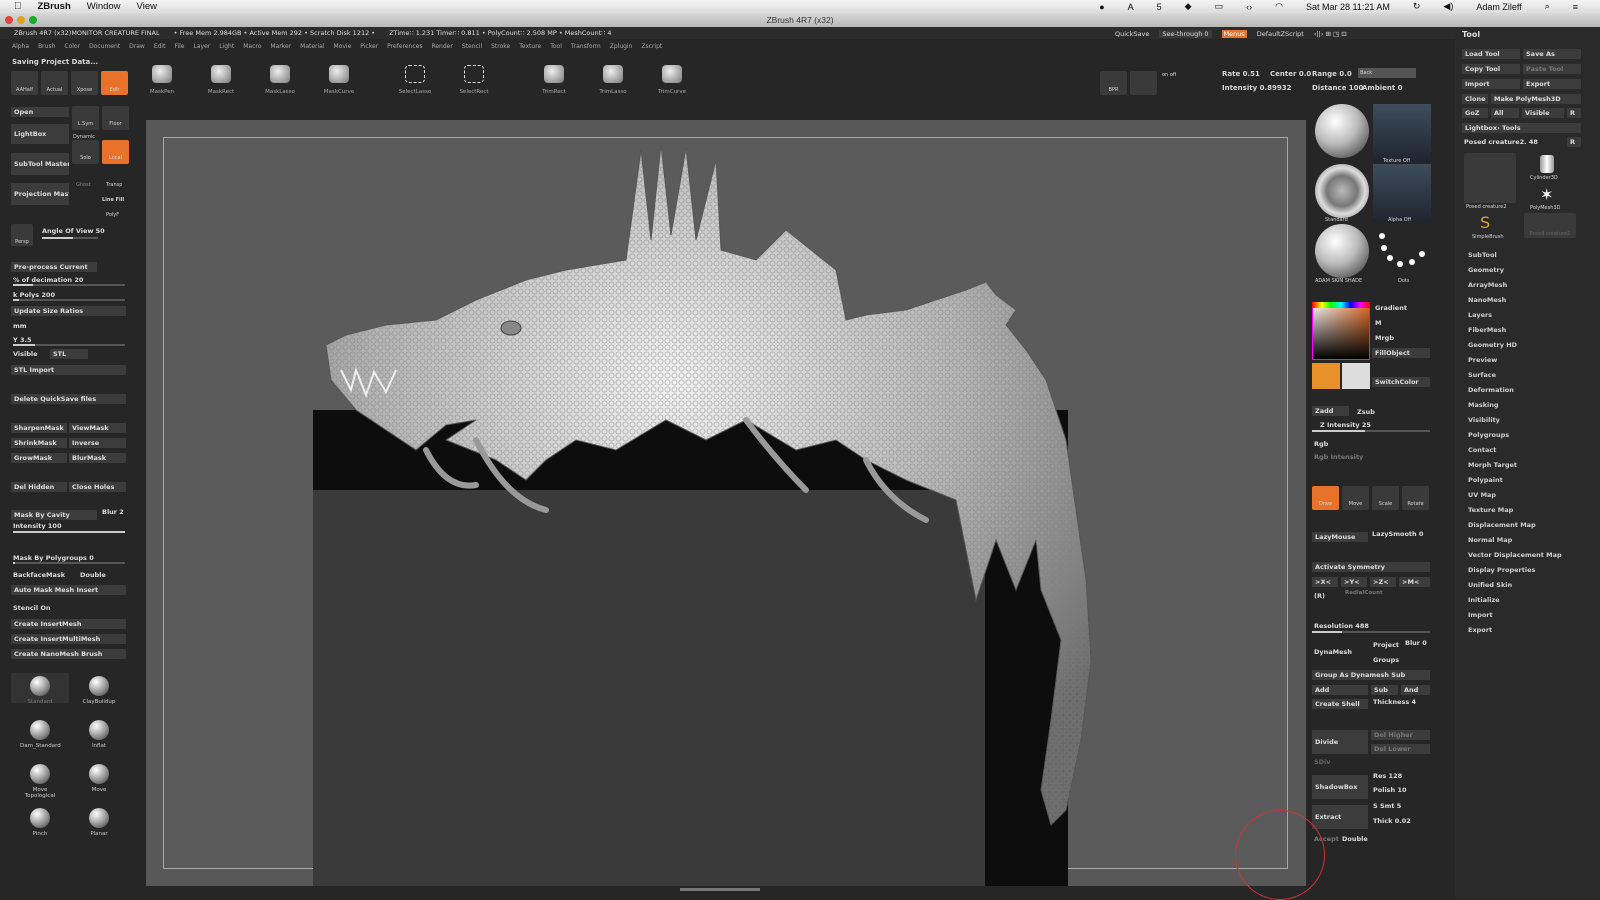 This screenshot has height=900, width=1600. What do you see at coordinates (93, 575) in the screenshot?
I see `double-button: Double` at bounding box center [93, 575].